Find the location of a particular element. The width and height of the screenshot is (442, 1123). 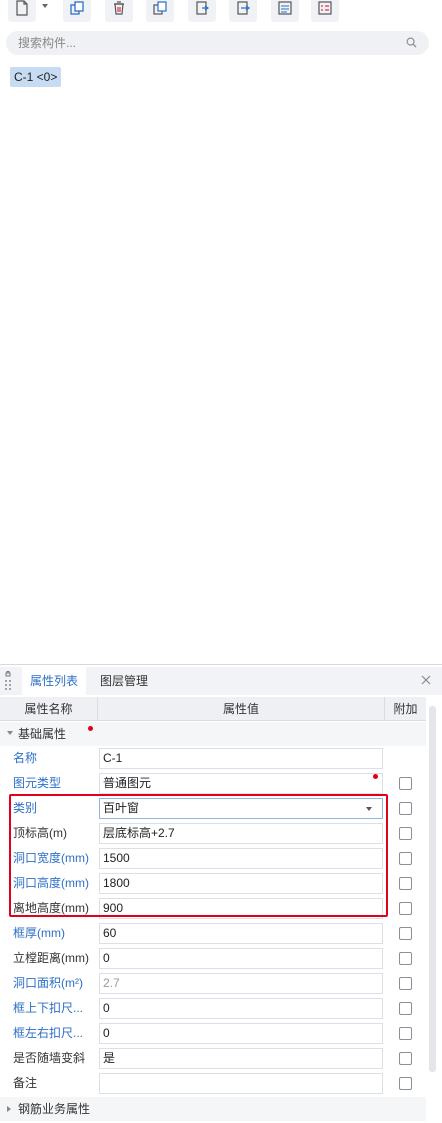

property-table-header: 属性名称 属性值 附加 is located at coordinates (213, 709).